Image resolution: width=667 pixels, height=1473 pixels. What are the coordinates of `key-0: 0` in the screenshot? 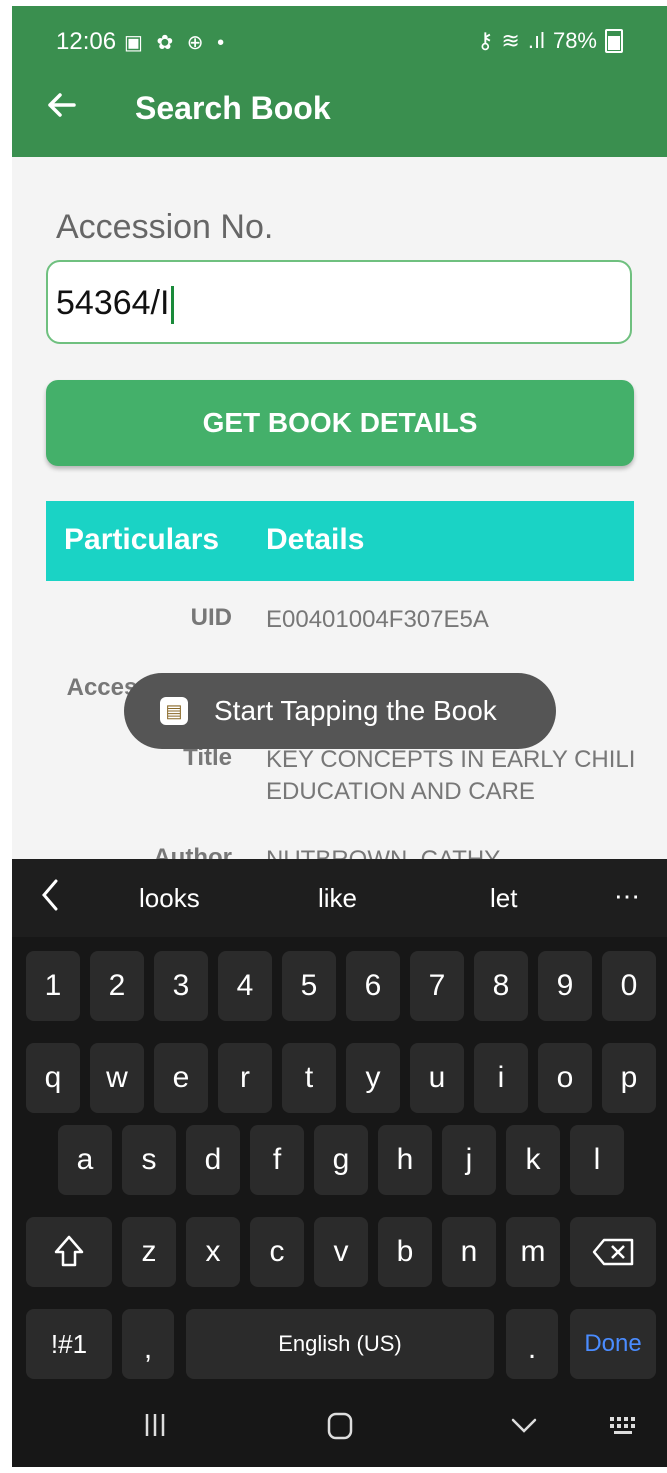 It's located at (629, 986).